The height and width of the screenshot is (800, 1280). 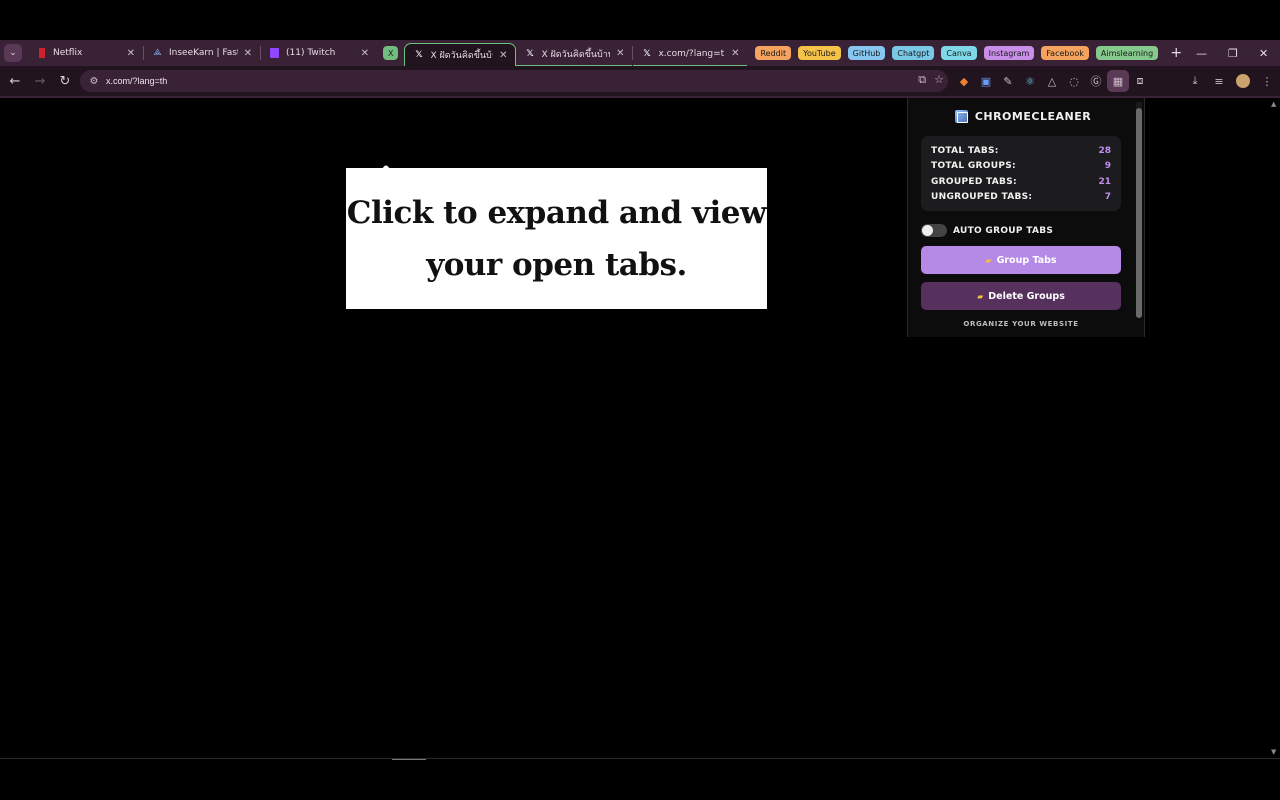 What do you see at coordinates (1273, 104) in the screenshot?
I see `scroll-up-icon: ▲` at bounding box center [1273, 104].